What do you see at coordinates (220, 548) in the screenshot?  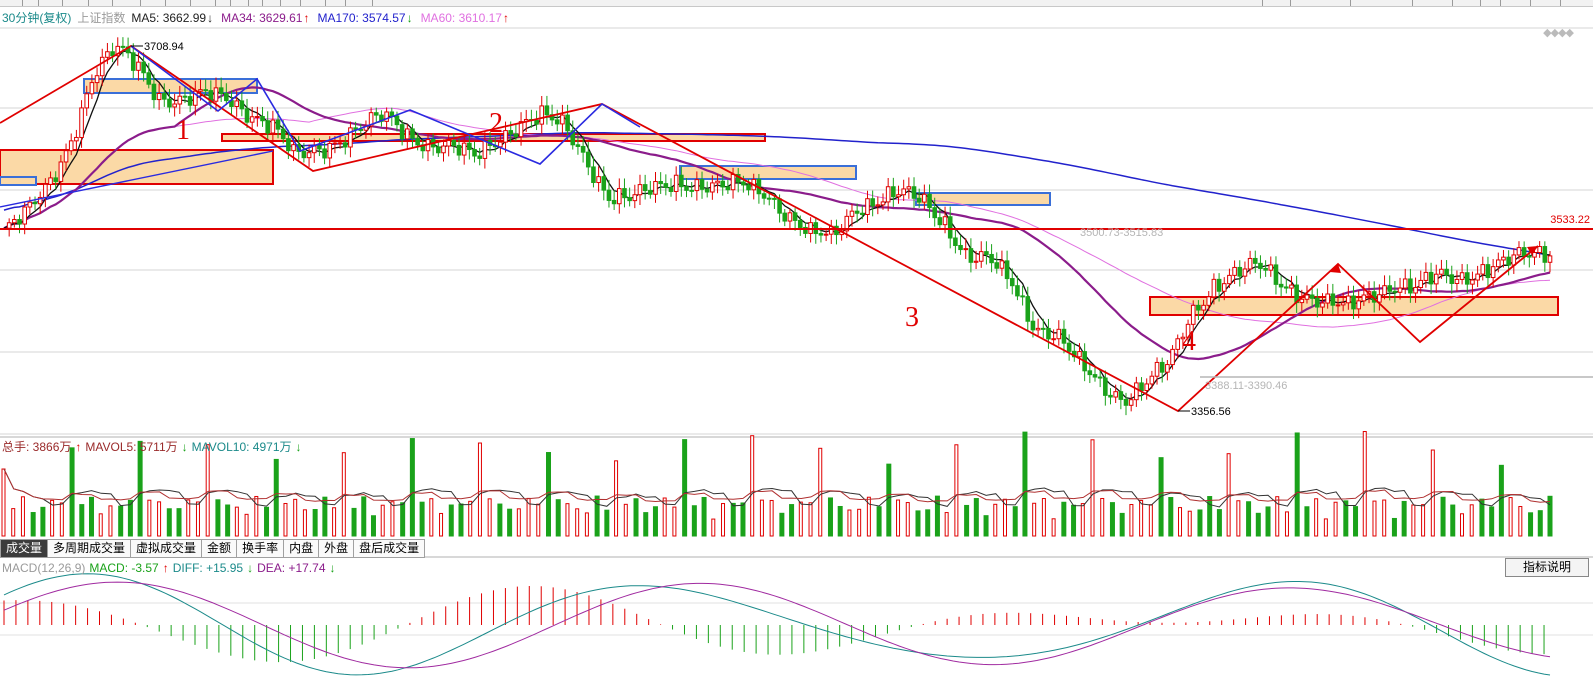 I see `tab-amount: 金额` at bounding box center [220, 548].